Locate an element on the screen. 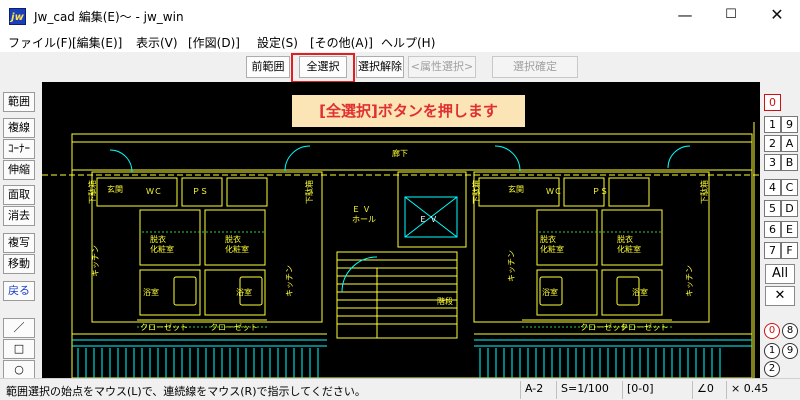 Image resolution: width=800 pixels, height=400 pixels. group-2-button: 2 is located at coordinates (772, 369).